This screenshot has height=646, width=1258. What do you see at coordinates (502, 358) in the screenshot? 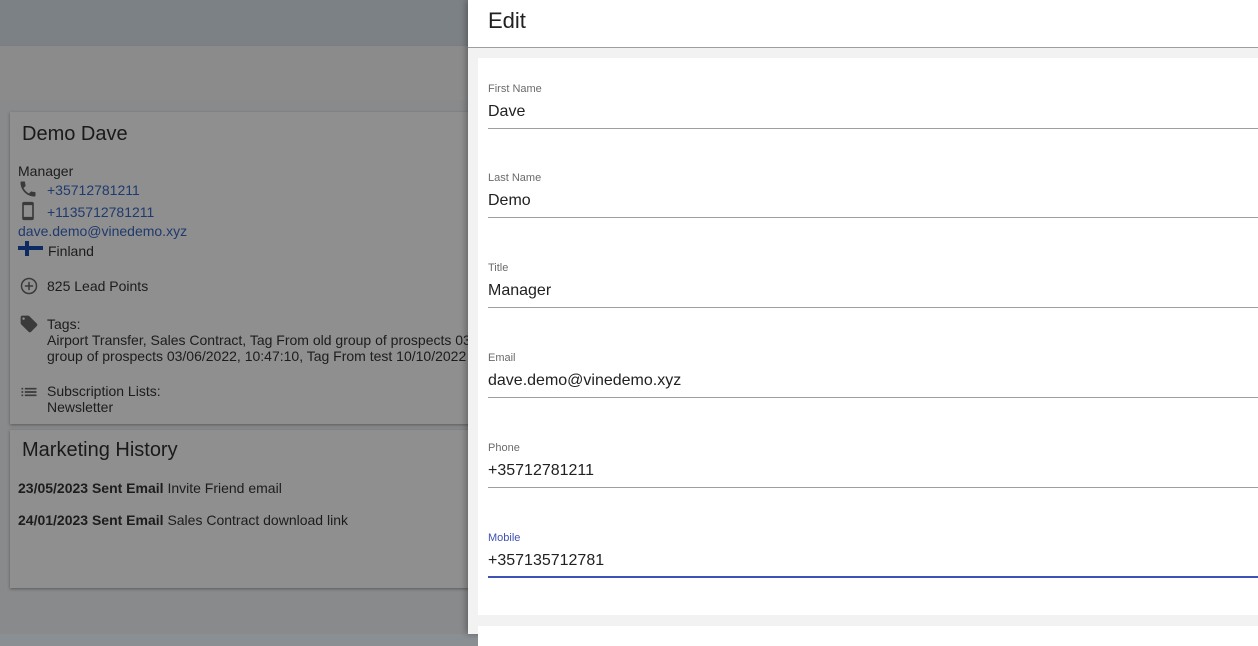
I see `email-label: Email` at bounding box center [502, 358].